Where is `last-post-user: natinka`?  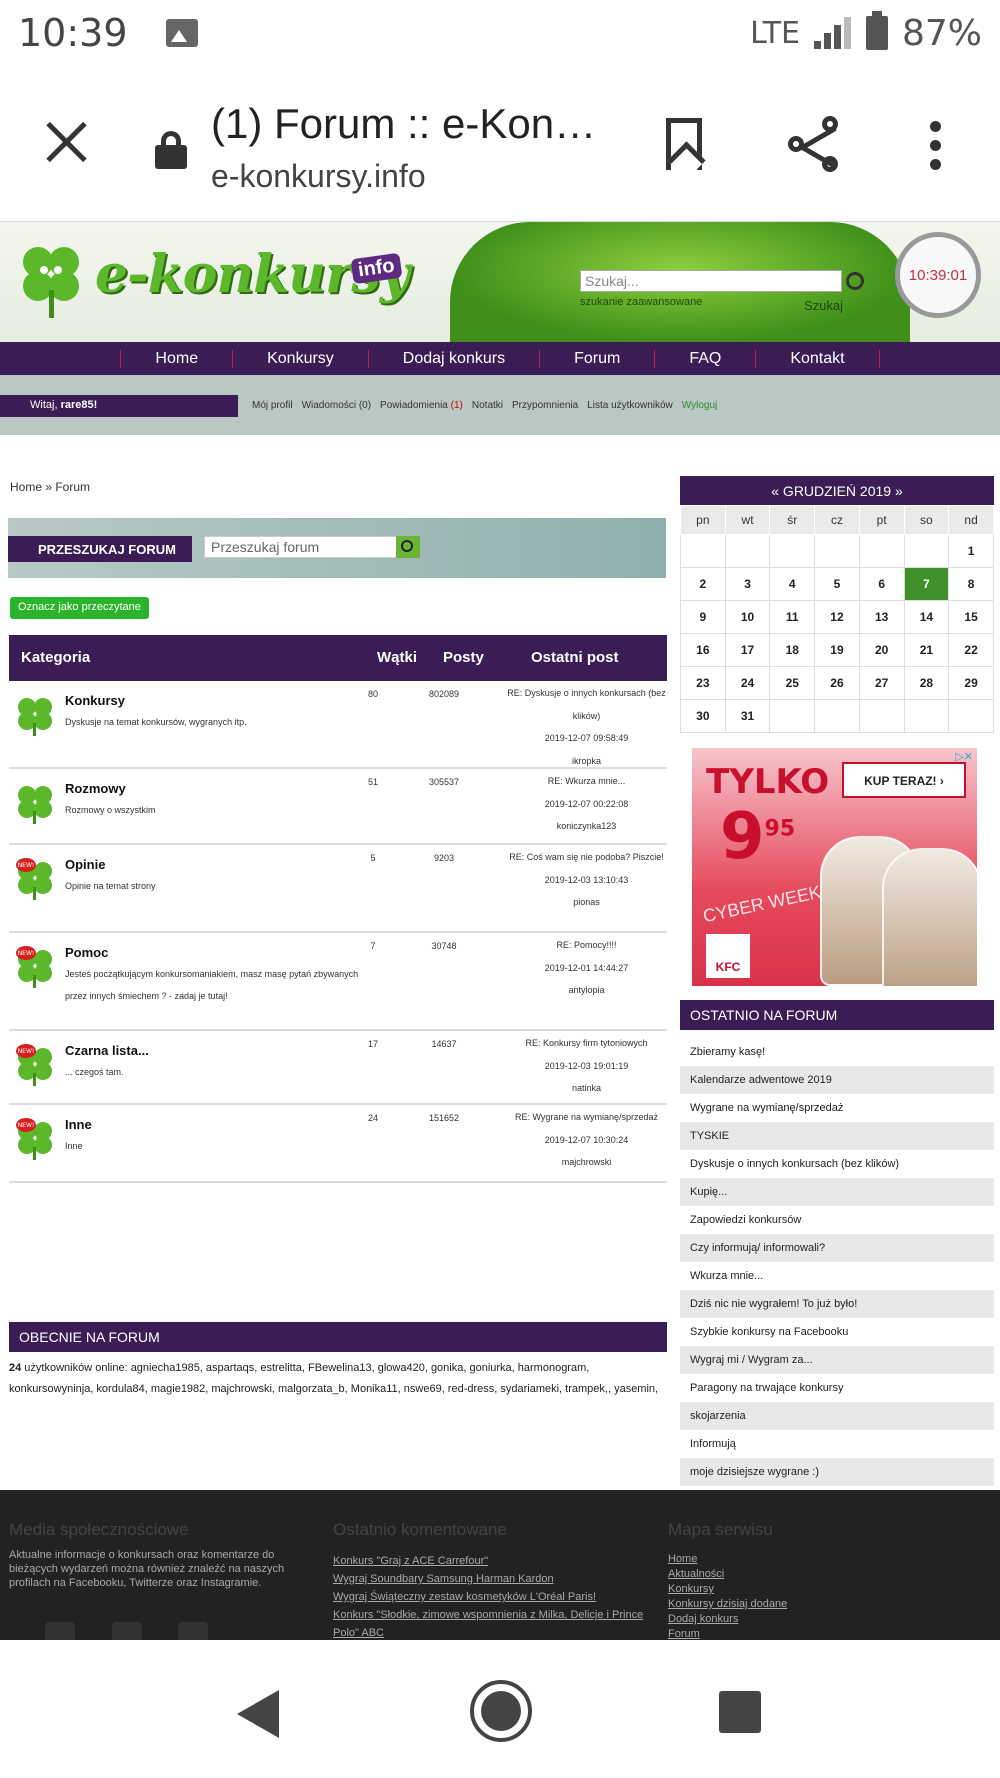 last-post-user: natinka is located at coordinates (586, 1088).